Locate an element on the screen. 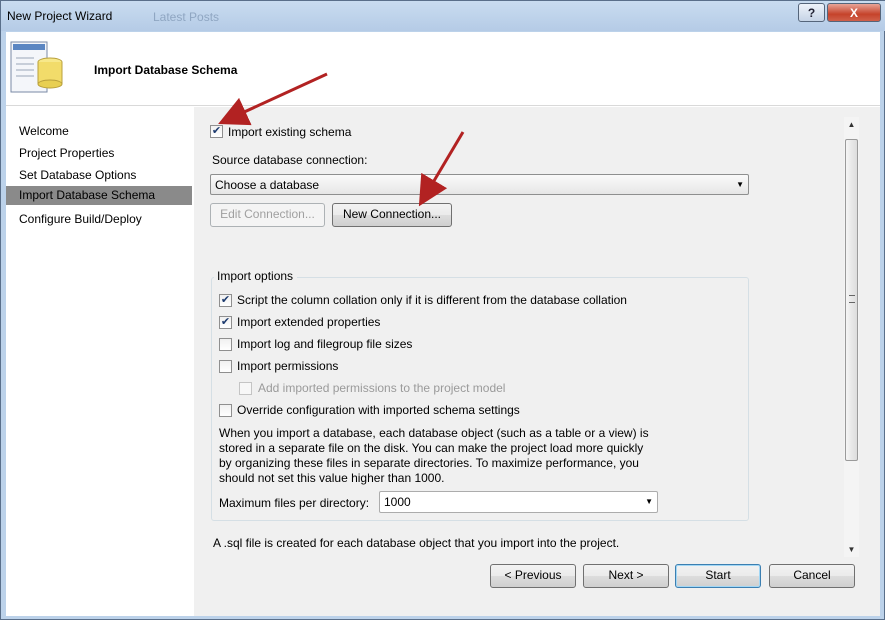 The width and height of the screenshot is (885, 620). background-ghost-text: Latest Posts is located at coordinates (186, 17).